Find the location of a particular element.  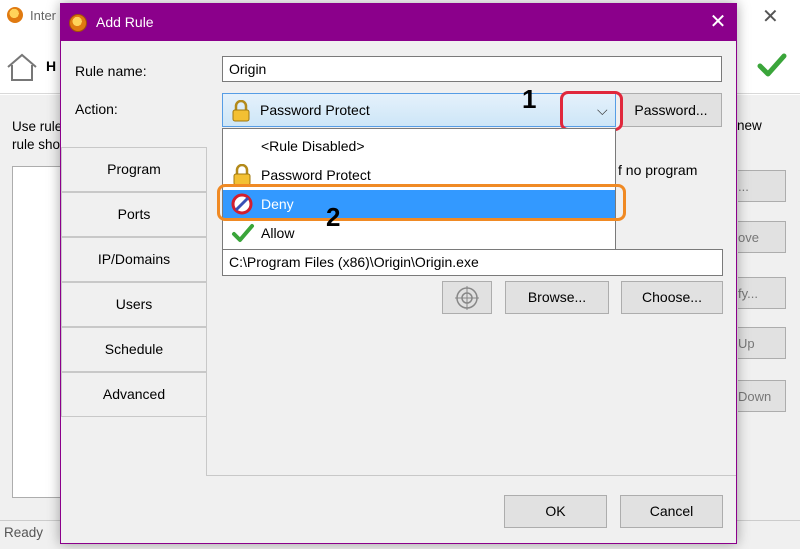

home-icon is located at coordinates (22, 67).